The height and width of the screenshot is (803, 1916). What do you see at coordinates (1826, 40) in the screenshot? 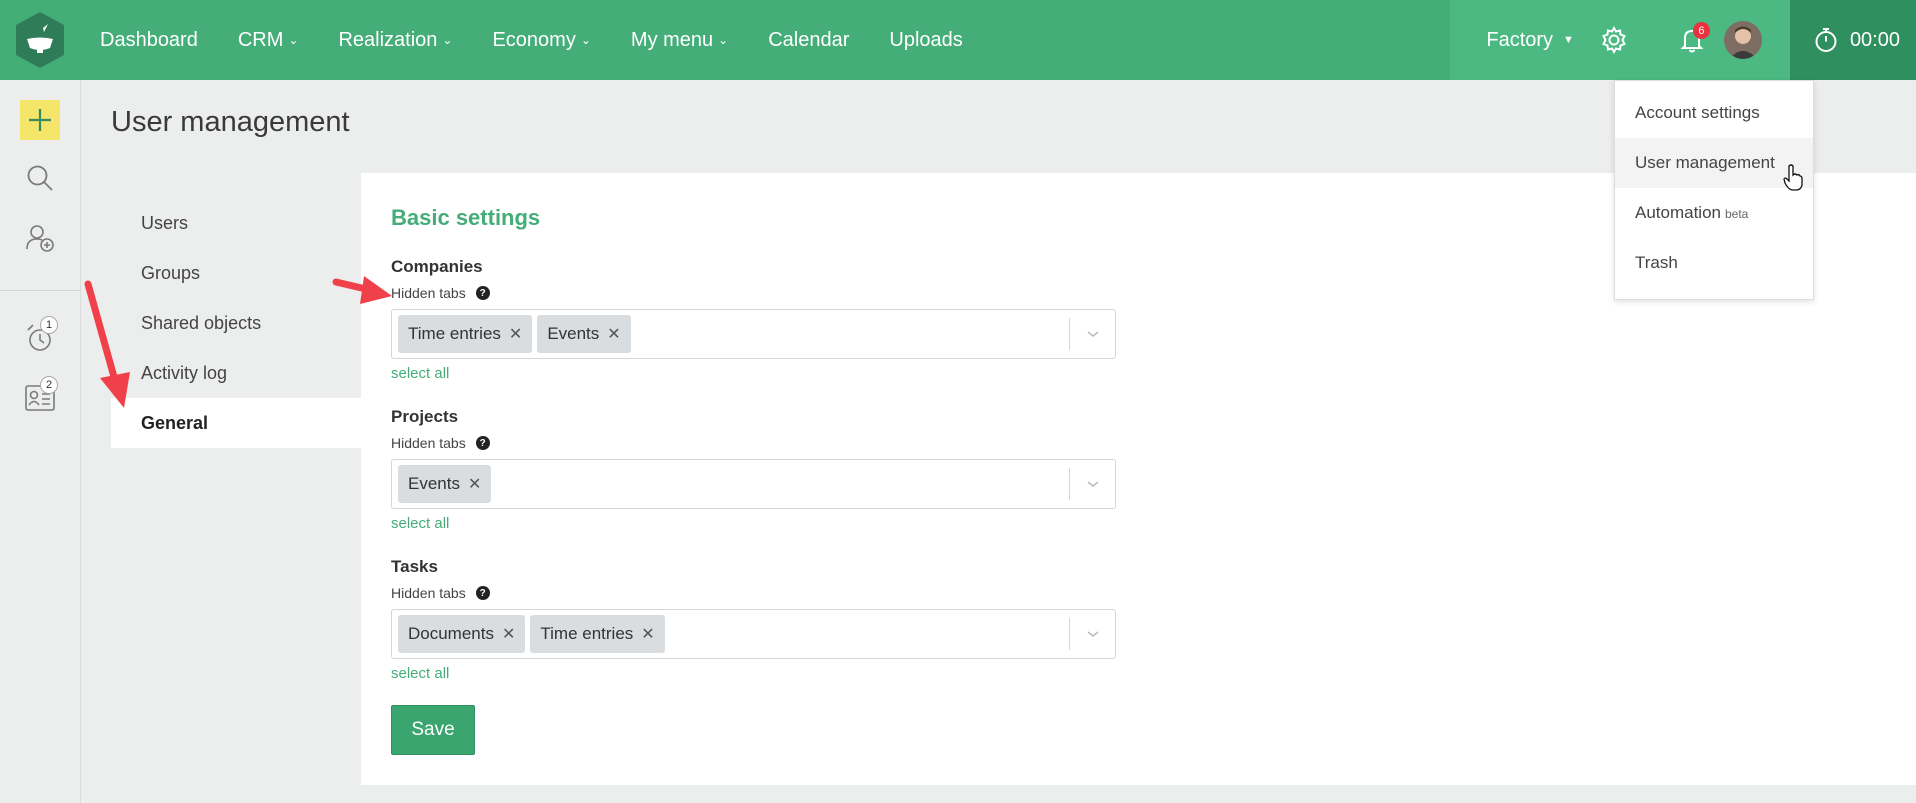
I see `stopwatch-icon` at bounding box center [1826, 40].